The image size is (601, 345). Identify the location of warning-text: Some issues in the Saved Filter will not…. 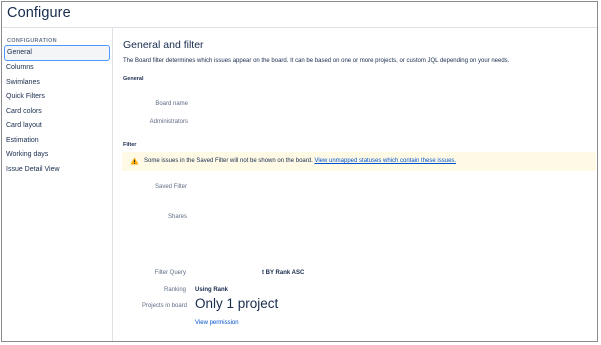
(228, 161).